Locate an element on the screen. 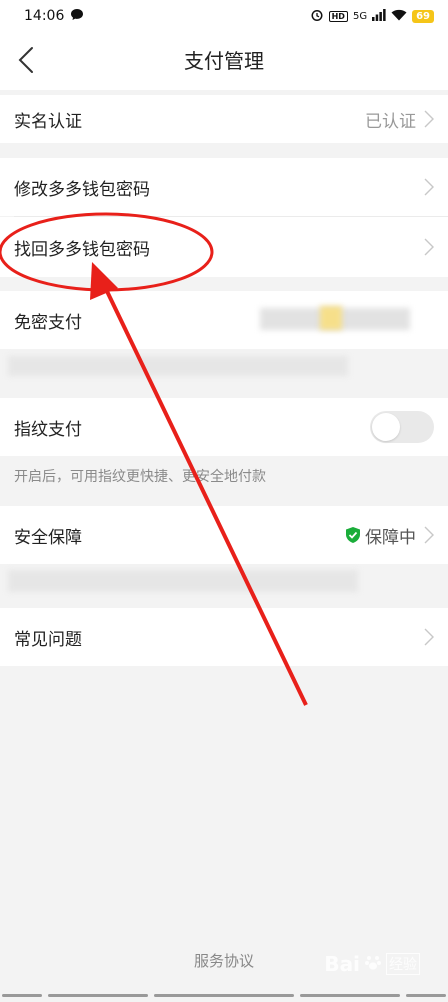  baidu-watermark: Bai 经验 is located at coordinates (372, 964).